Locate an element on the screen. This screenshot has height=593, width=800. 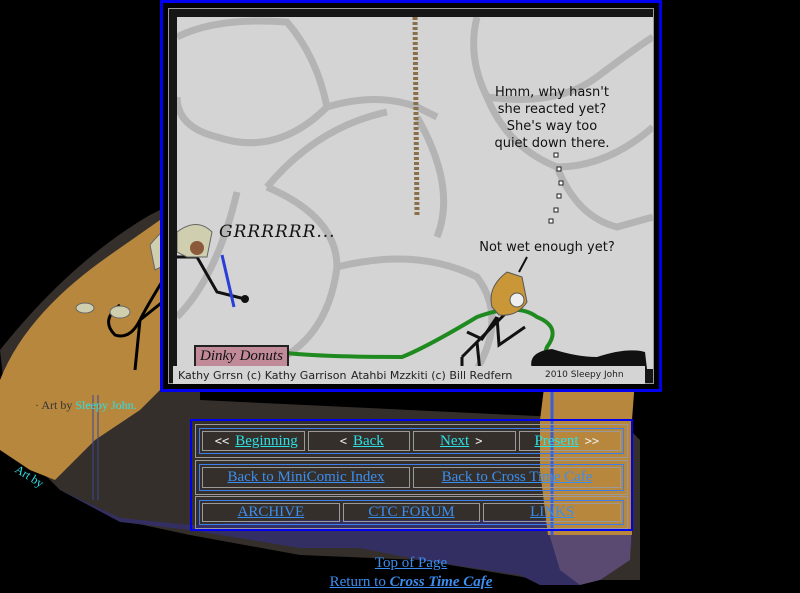
links-link: LINKS is located at coordinates (552, 512).